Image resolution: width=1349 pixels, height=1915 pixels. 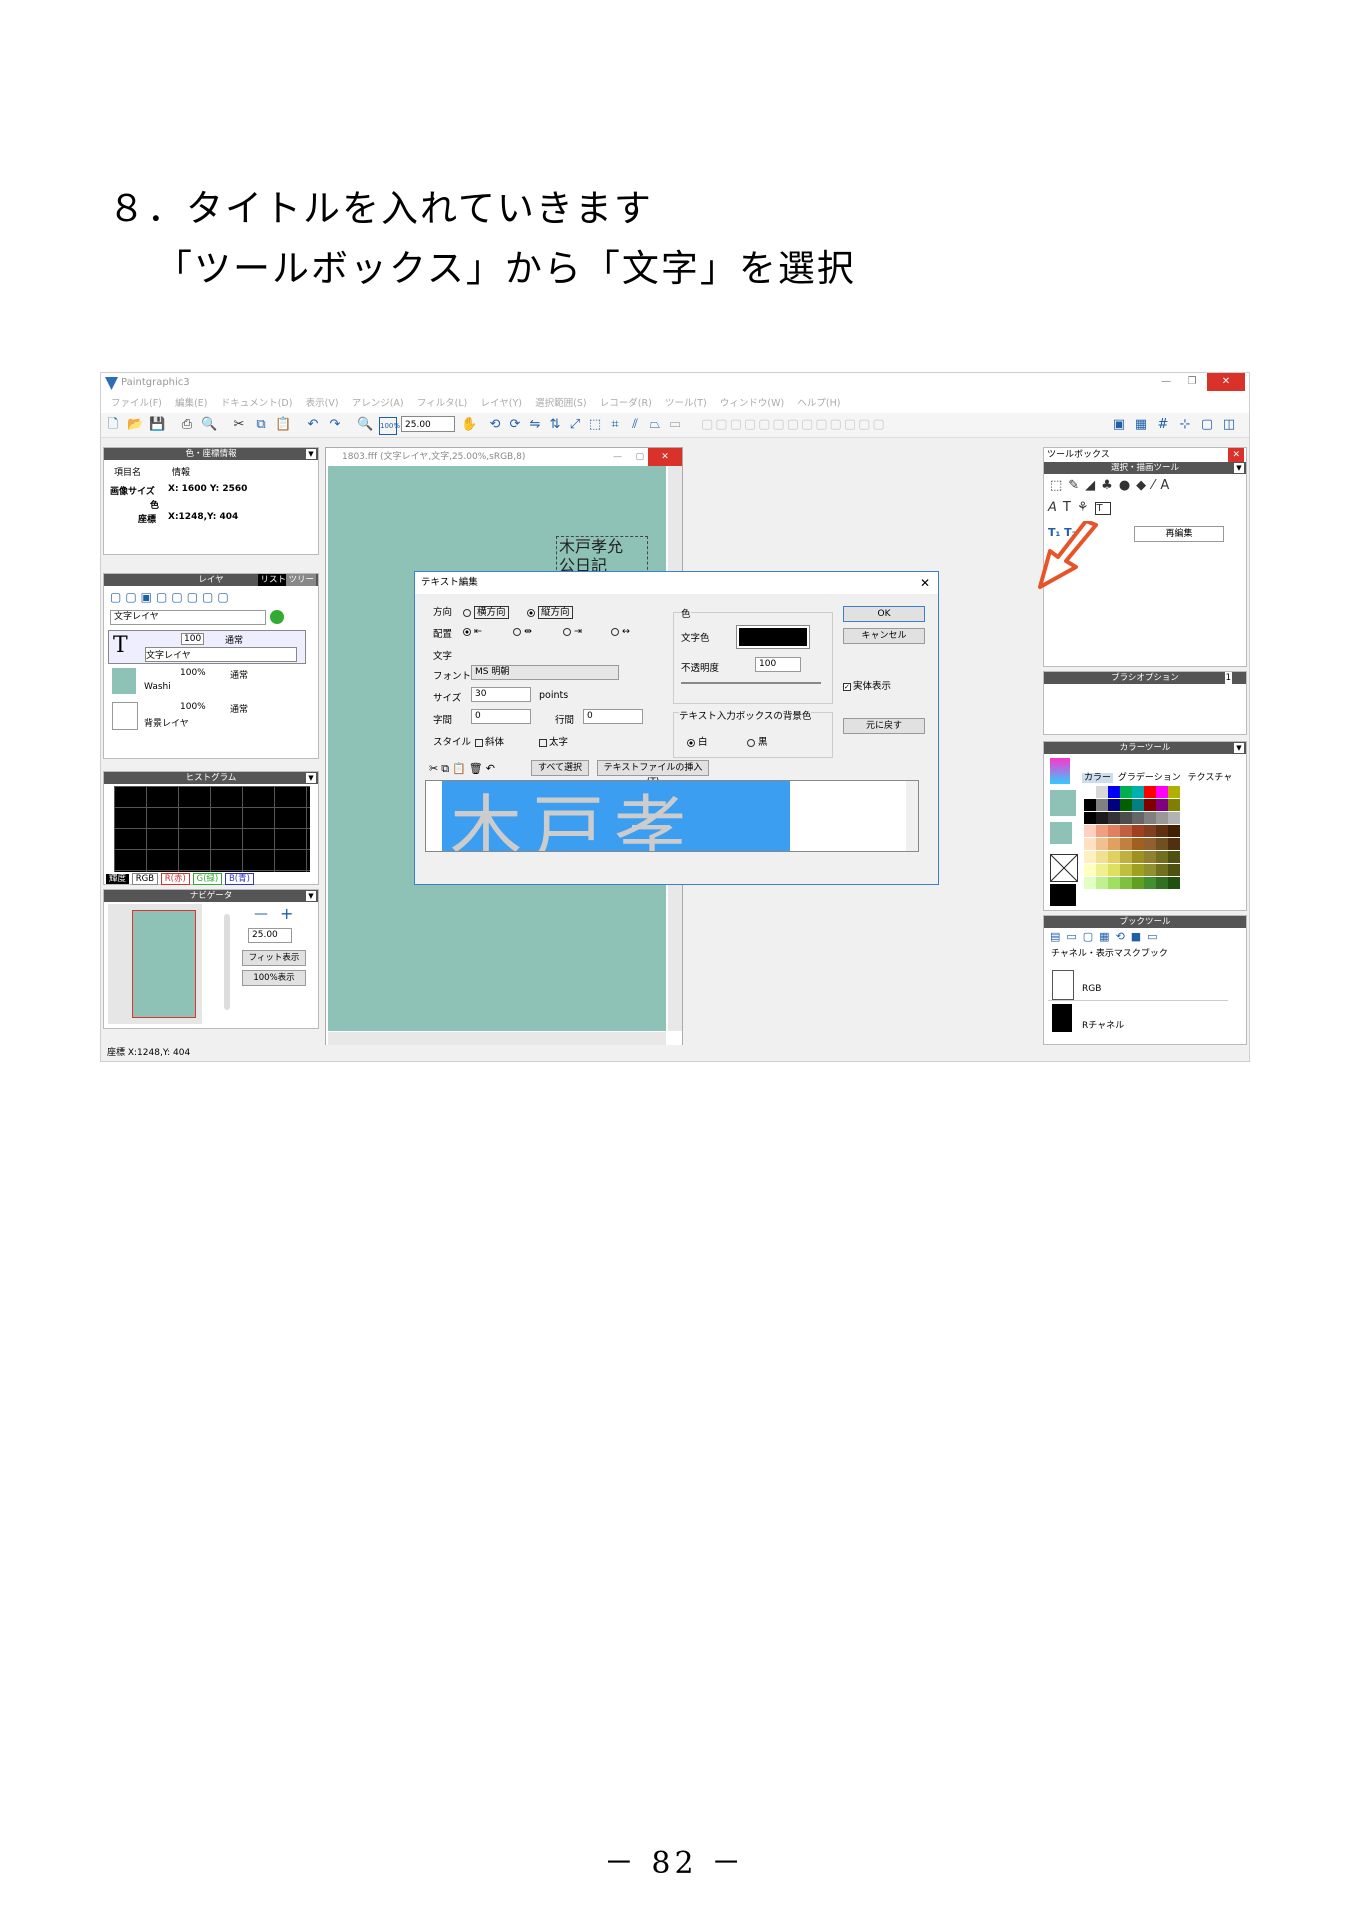 What do you see at coordinates (273, 580) in the screenshot?
I see `tab-list: リスト` at bounding box center [273, 580].